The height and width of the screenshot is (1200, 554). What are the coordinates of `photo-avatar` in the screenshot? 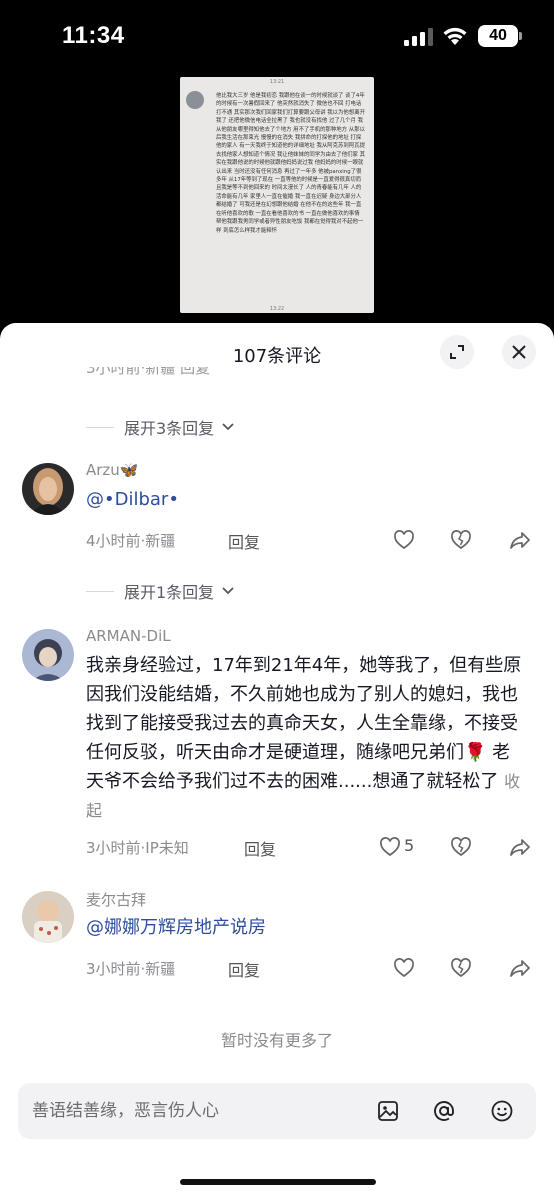 It's located at (195, 100).